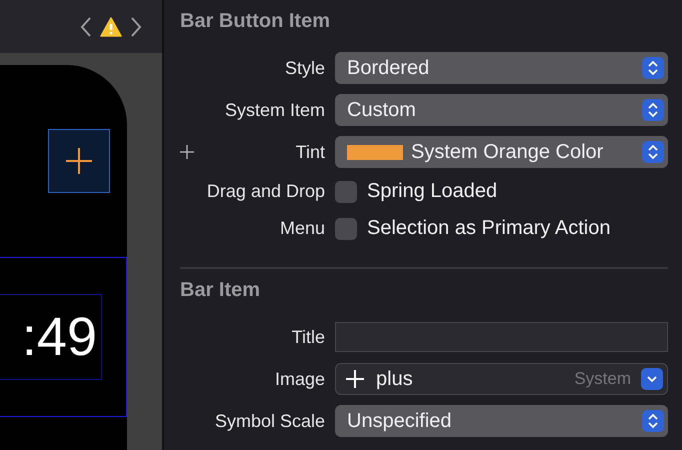 This screenshot has width=682, height=450. Describe the element at coordinates (304, 68) in the screenshot. I see `field-label: Style` at that location.